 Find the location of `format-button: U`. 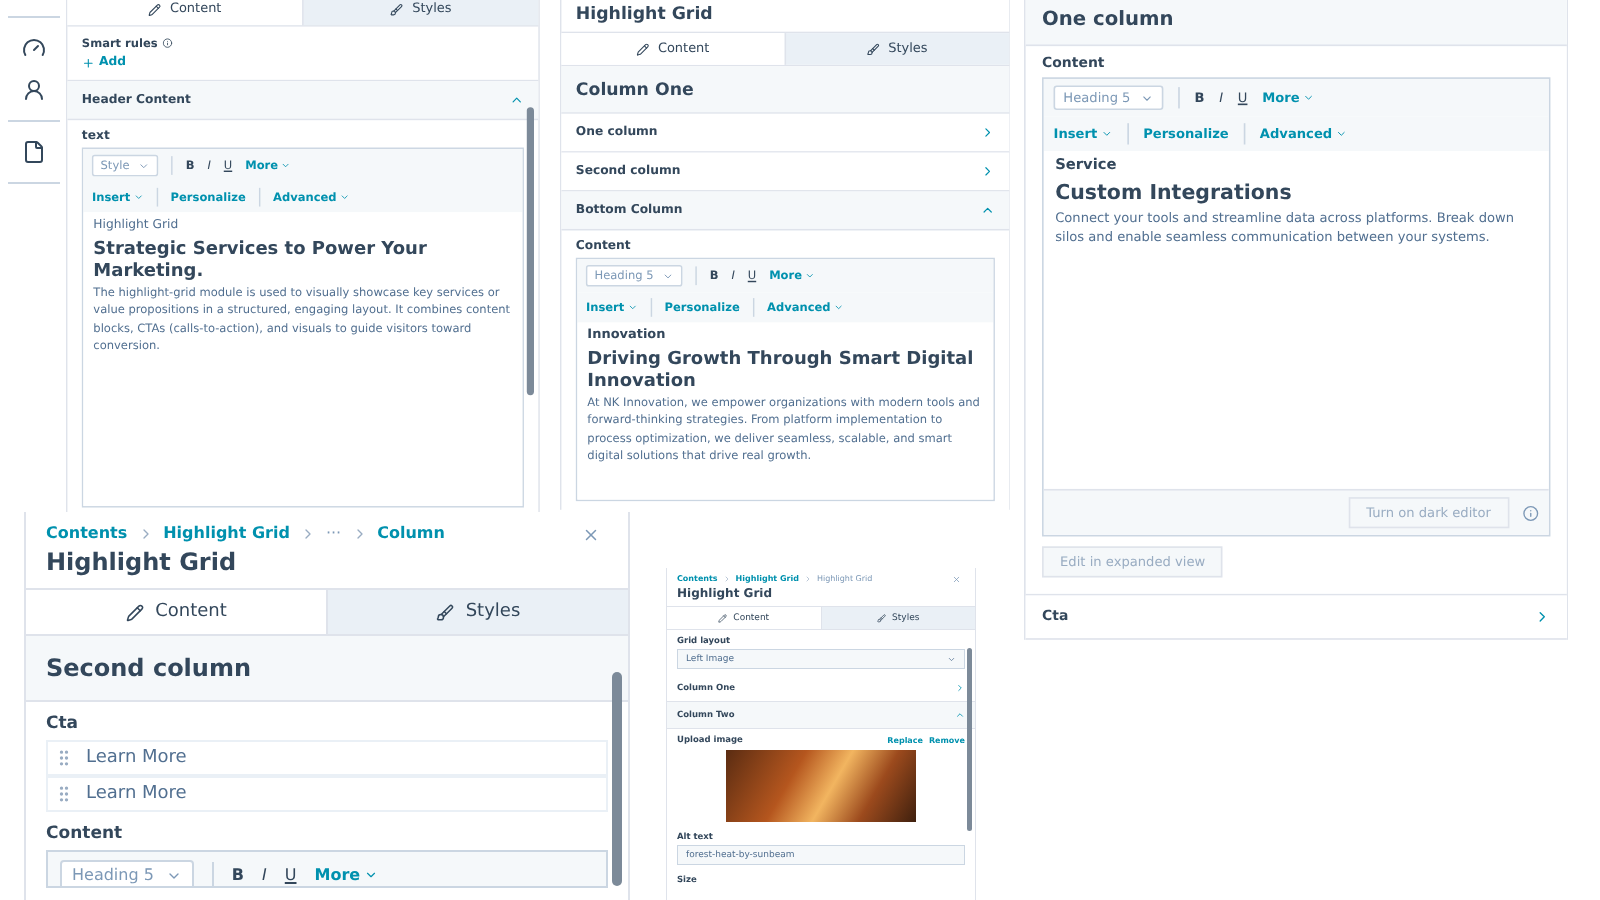

format-button: U is located at coordinates (290, 875).